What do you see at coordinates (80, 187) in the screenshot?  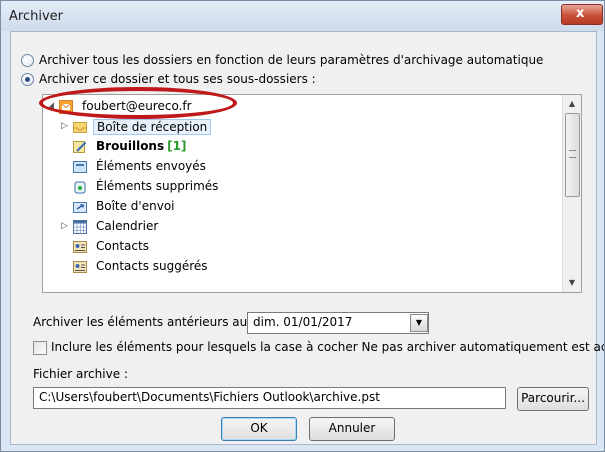 I see `deleted-items-icon` at bounding box center [80, 187].